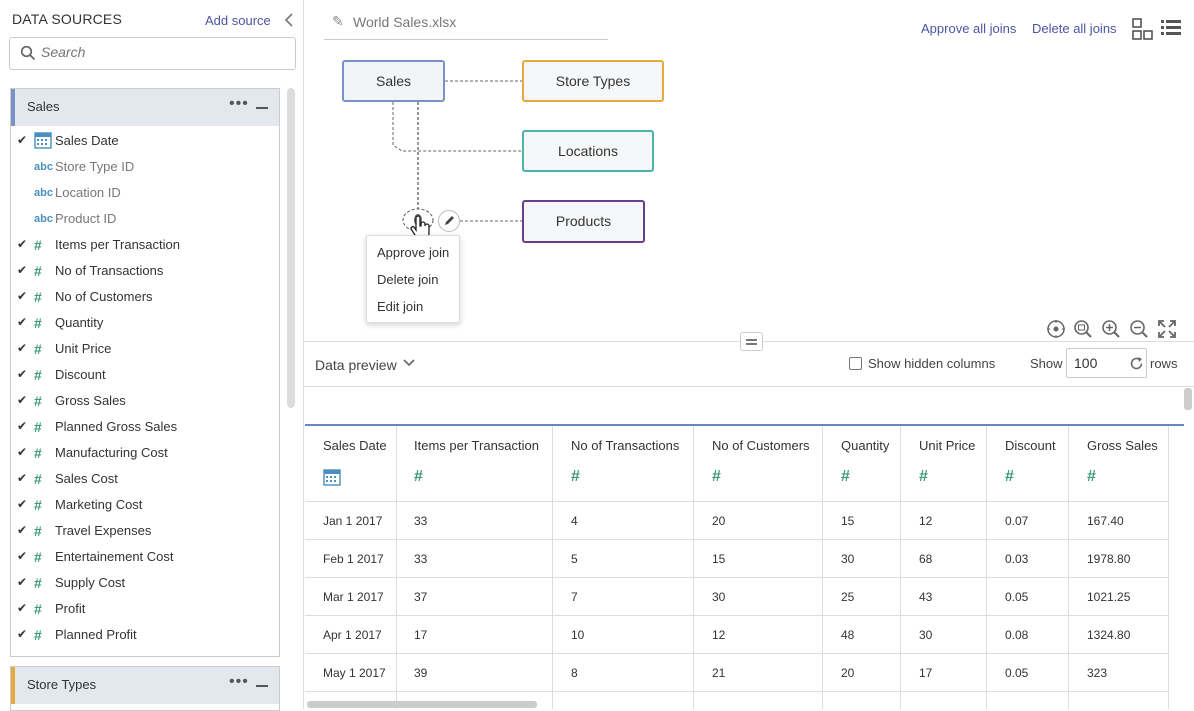 The height and width of the screenshot is (711, 1194). I want to click on field-item: ✔ # Planned Gross Sales, so click(145, 427).